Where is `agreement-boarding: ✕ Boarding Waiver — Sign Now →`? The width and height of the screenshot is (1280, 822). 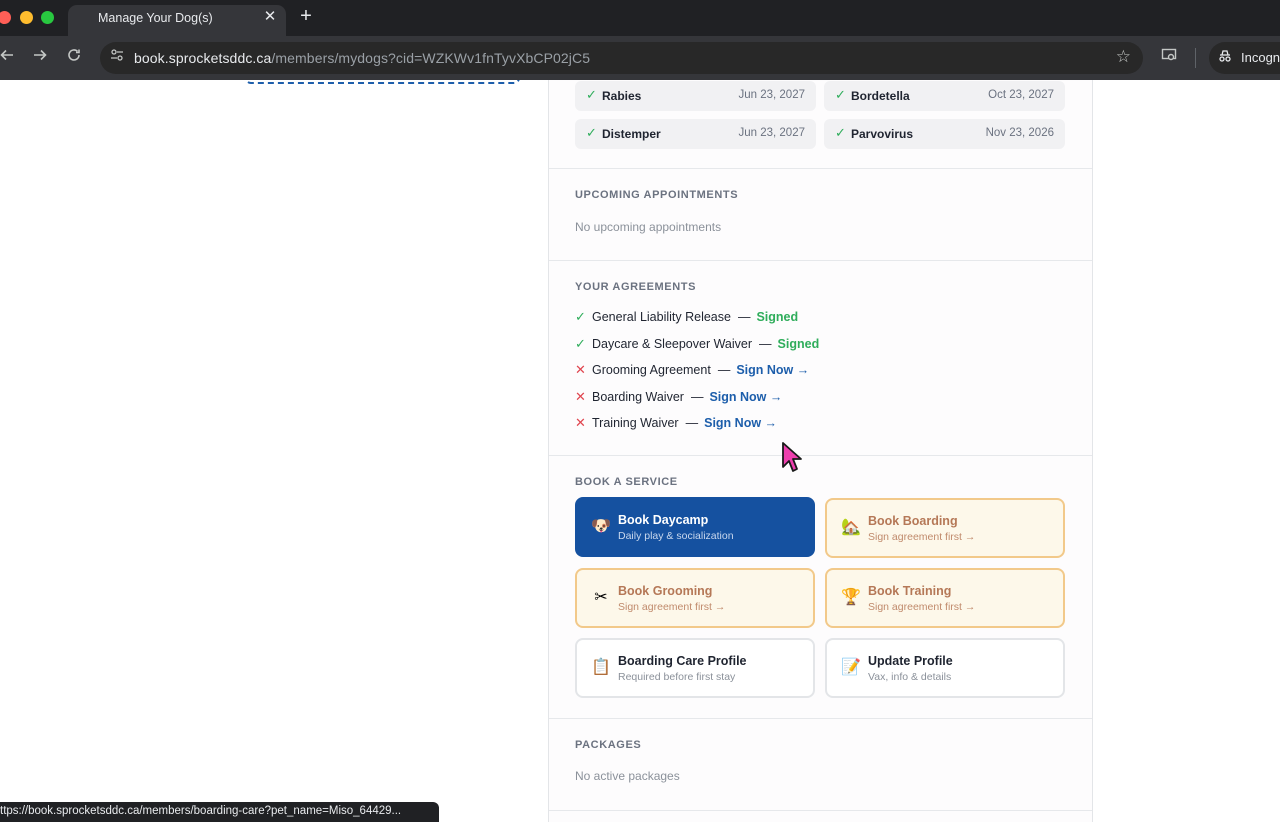
agreement-boarding: ✕ Boarding Waiver — Sign Now → is located at coordinates (679, 396).